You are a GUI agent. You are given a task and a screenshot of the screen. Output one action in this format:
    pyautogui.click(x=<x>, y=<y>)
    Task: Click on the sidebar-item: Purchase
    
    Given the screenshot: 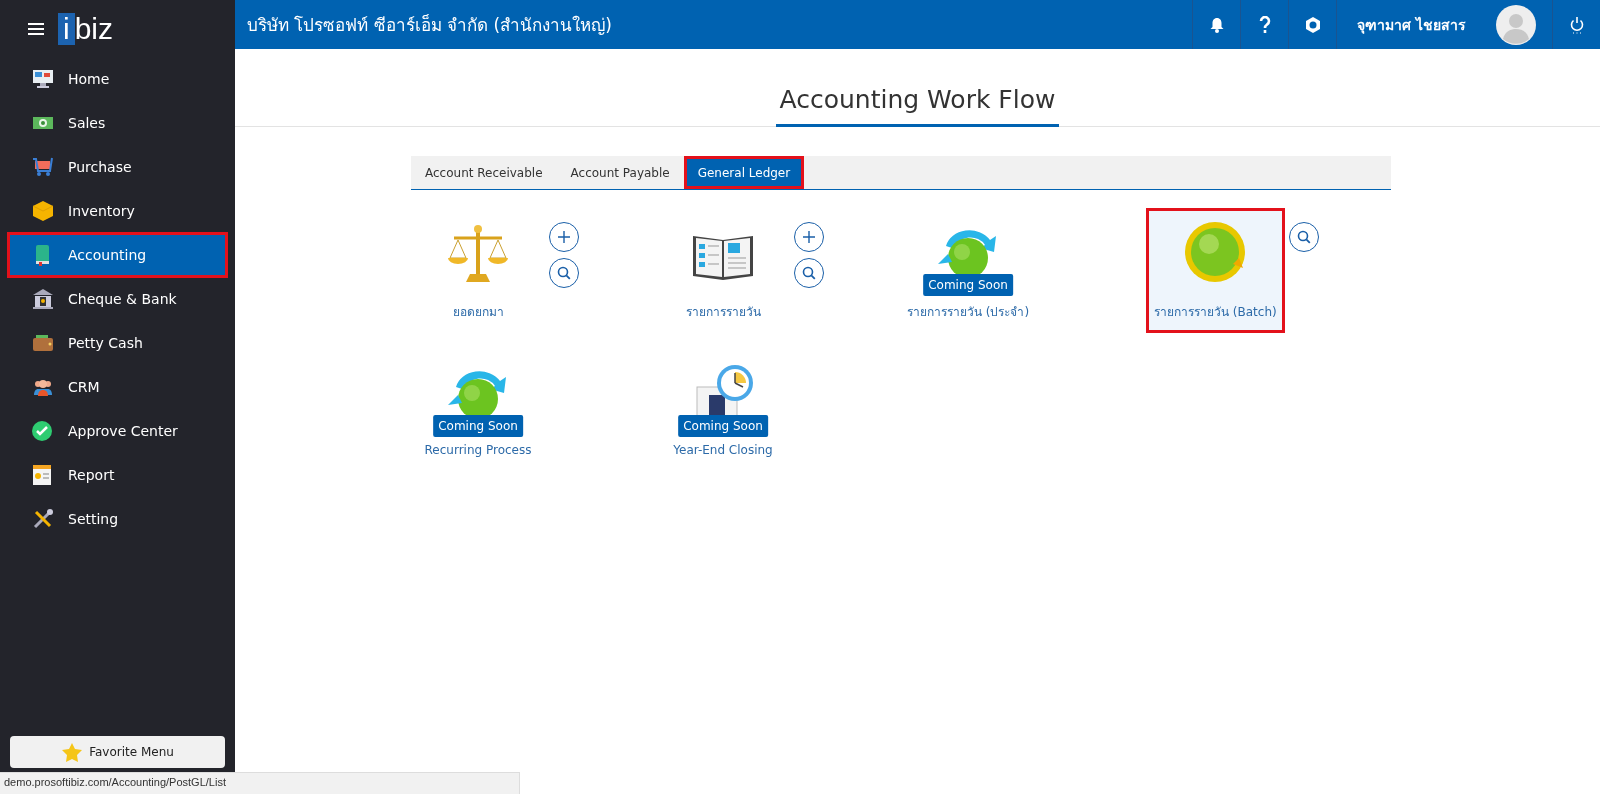 What is the action you would take?
    pyautogui.click(x=117, y=167)
    